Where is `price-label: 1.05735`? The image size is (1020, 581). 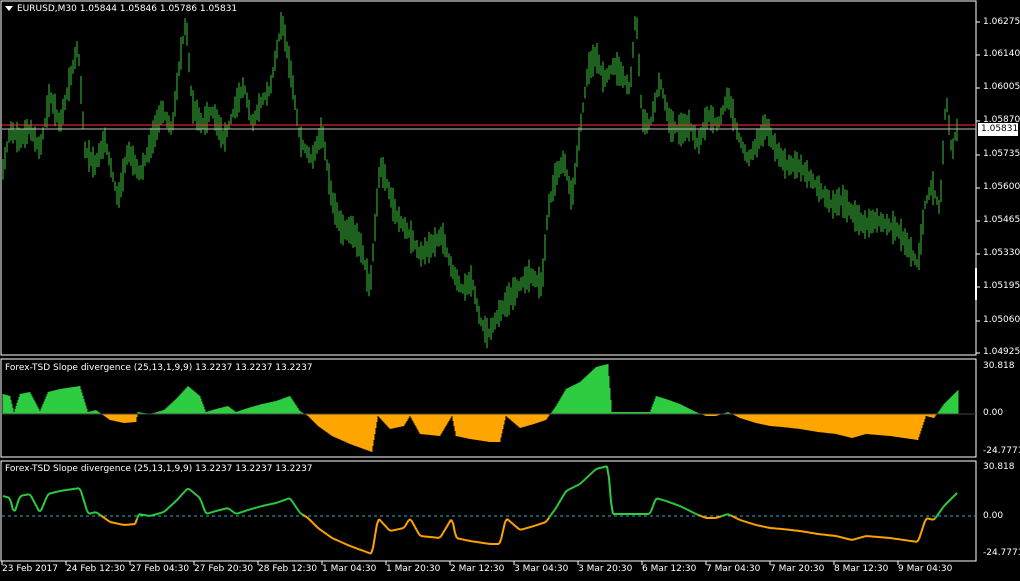
price-label: 1.05735 is located at coordinates (1001, 154).